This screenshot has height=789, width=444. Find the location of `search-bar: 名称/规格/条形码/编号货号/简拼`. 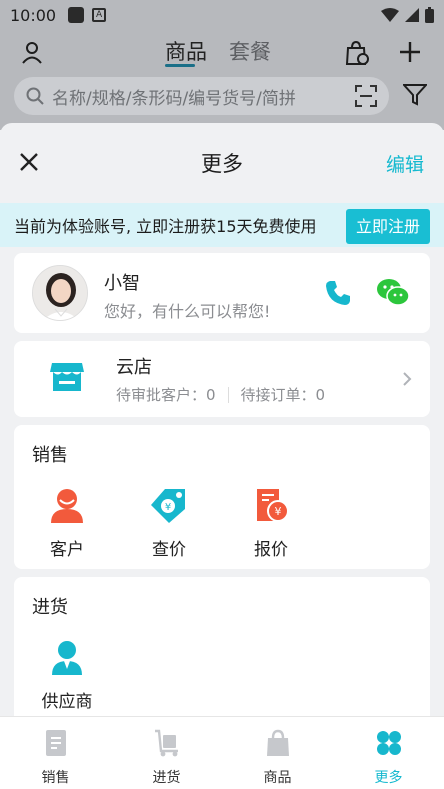

search-bar: 名称/规格/条形码/编号货号/简拼 is located at coordinates (201, 96).